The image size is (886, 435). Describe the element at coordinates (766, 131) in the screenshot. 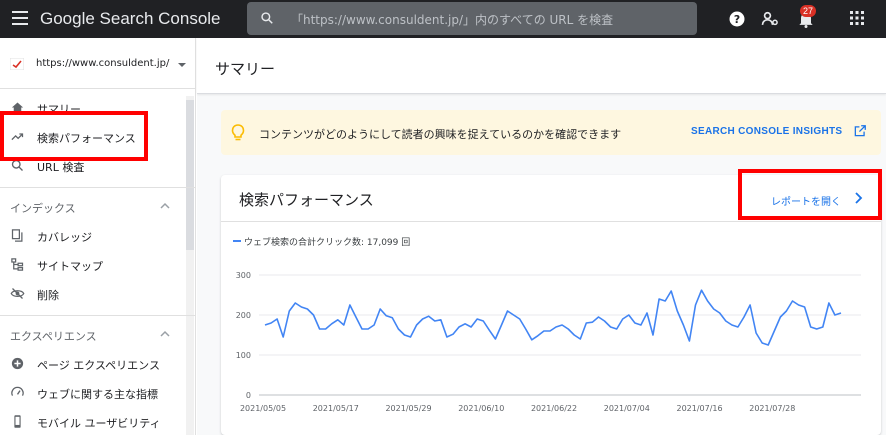

I see `search-console-insights-link: SEARCH CONSOLE INSIGHTS` at that location.